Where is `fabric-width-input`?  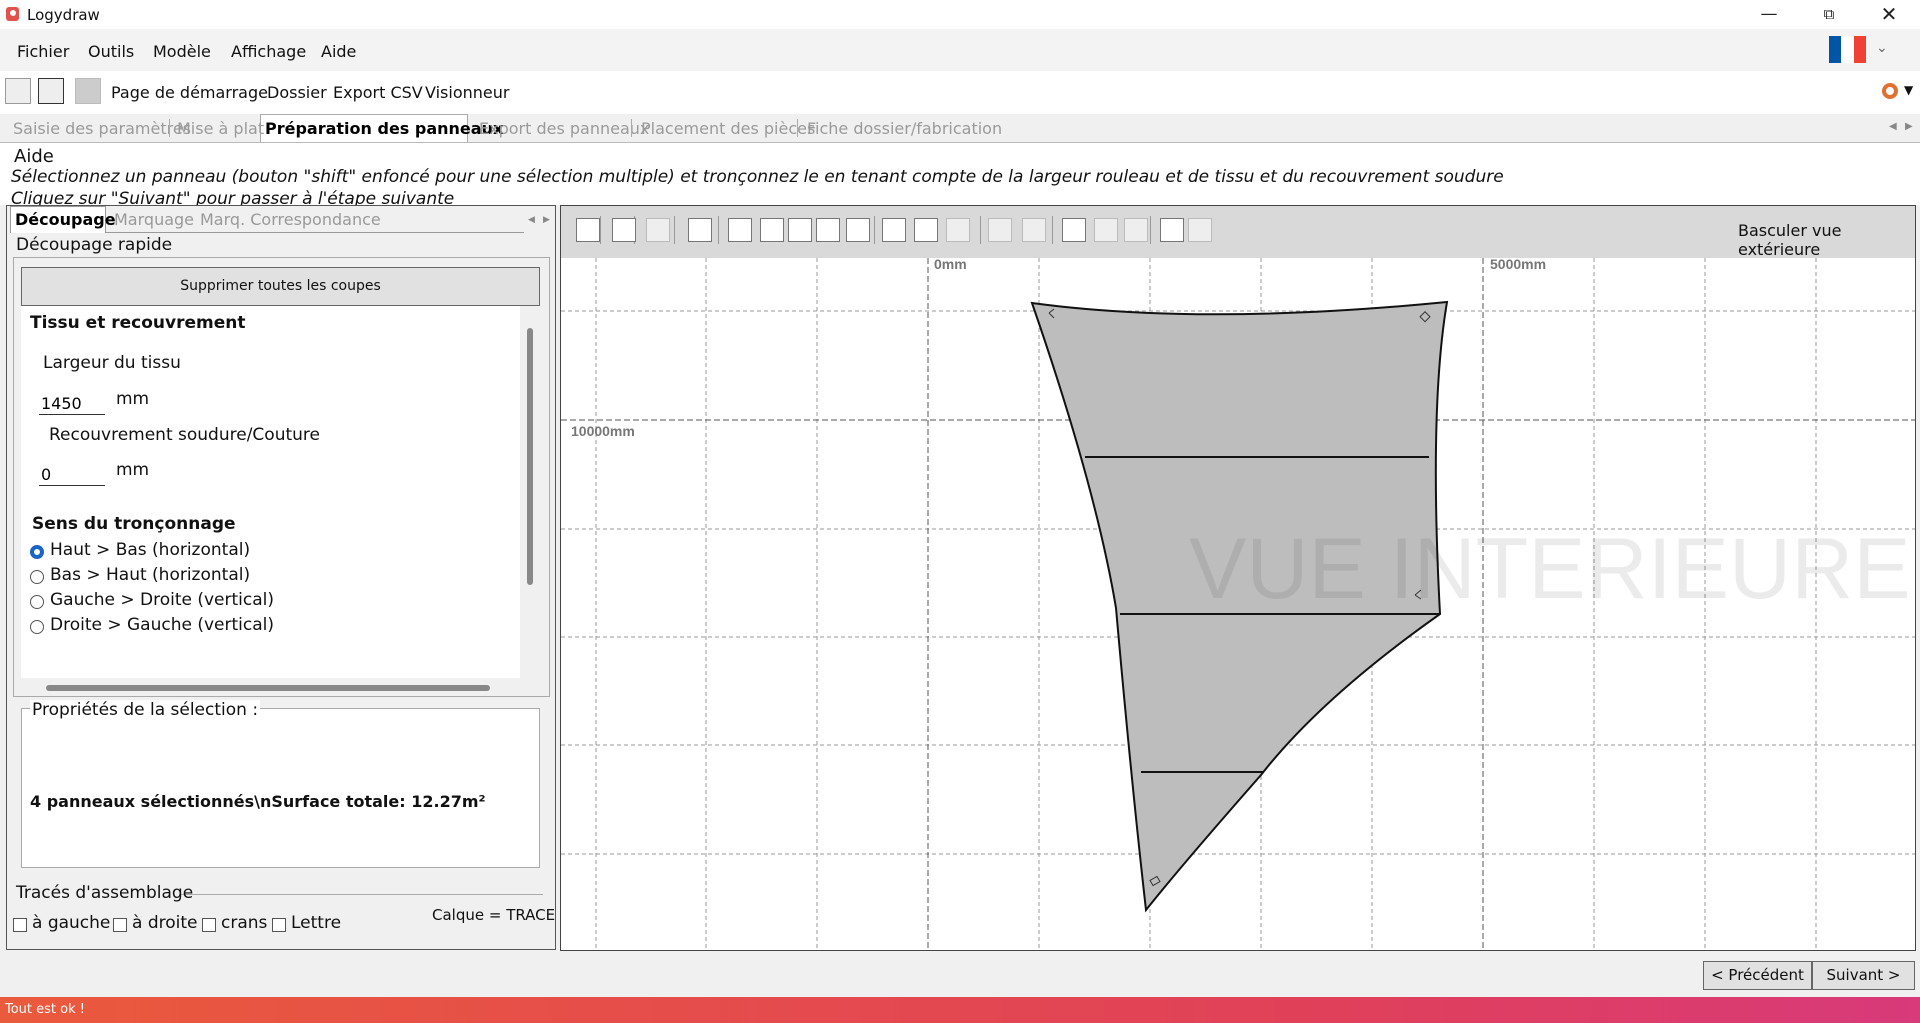 fabric-width-input is located at coordinates (72, 401).